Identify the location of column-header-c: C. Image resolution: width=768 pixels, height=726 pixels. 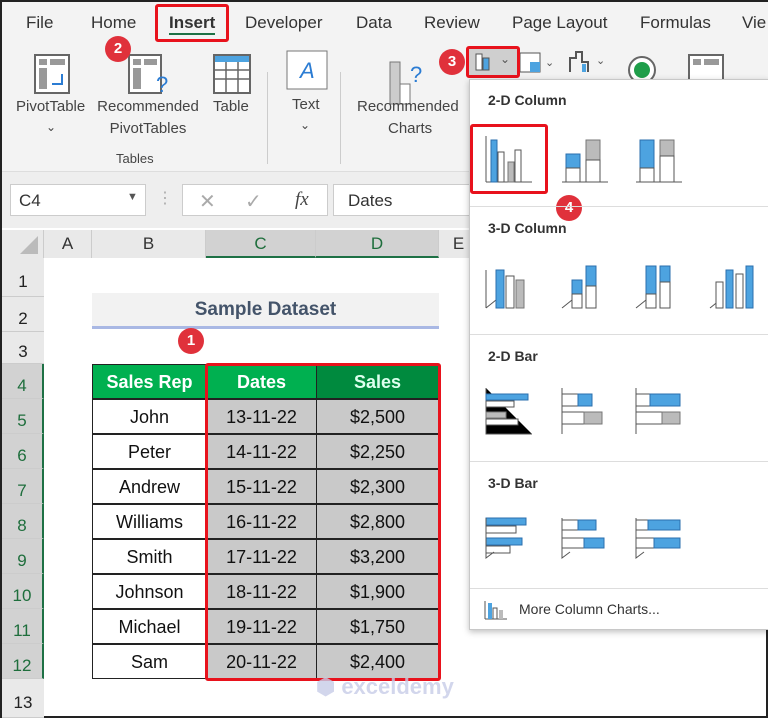
(261, 244).